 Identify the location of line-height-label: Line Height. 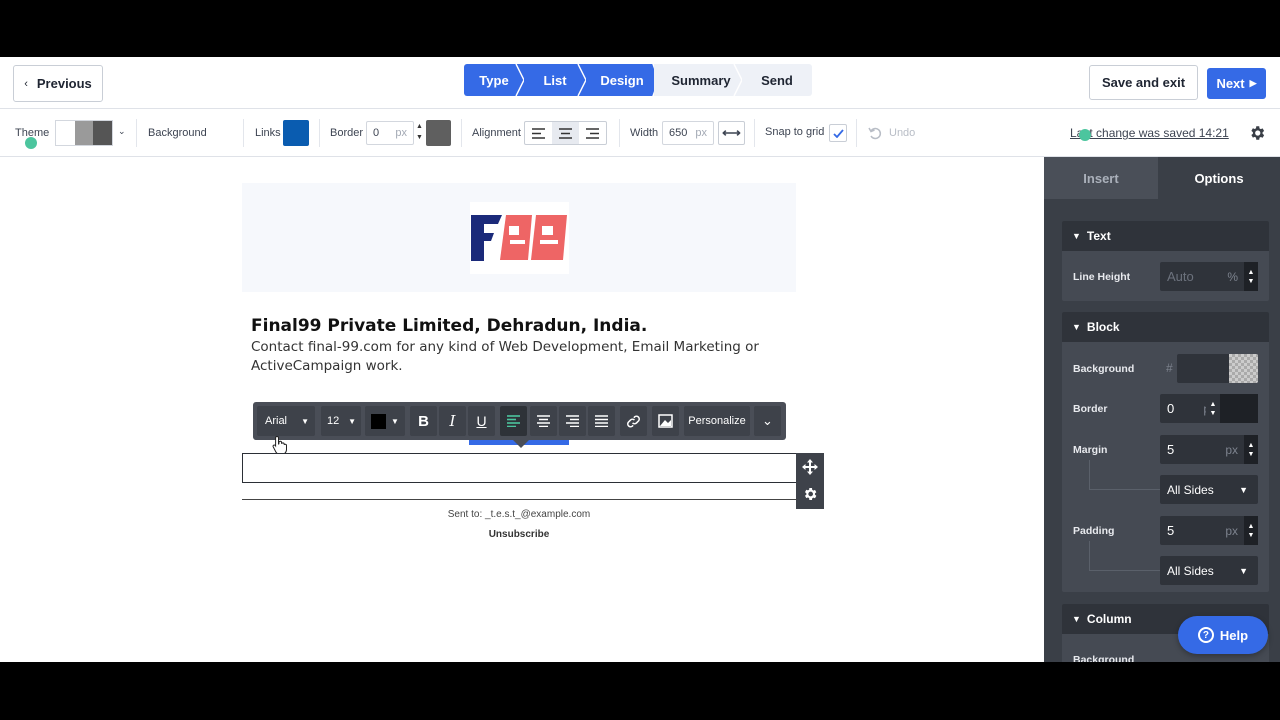
(1102, 277).